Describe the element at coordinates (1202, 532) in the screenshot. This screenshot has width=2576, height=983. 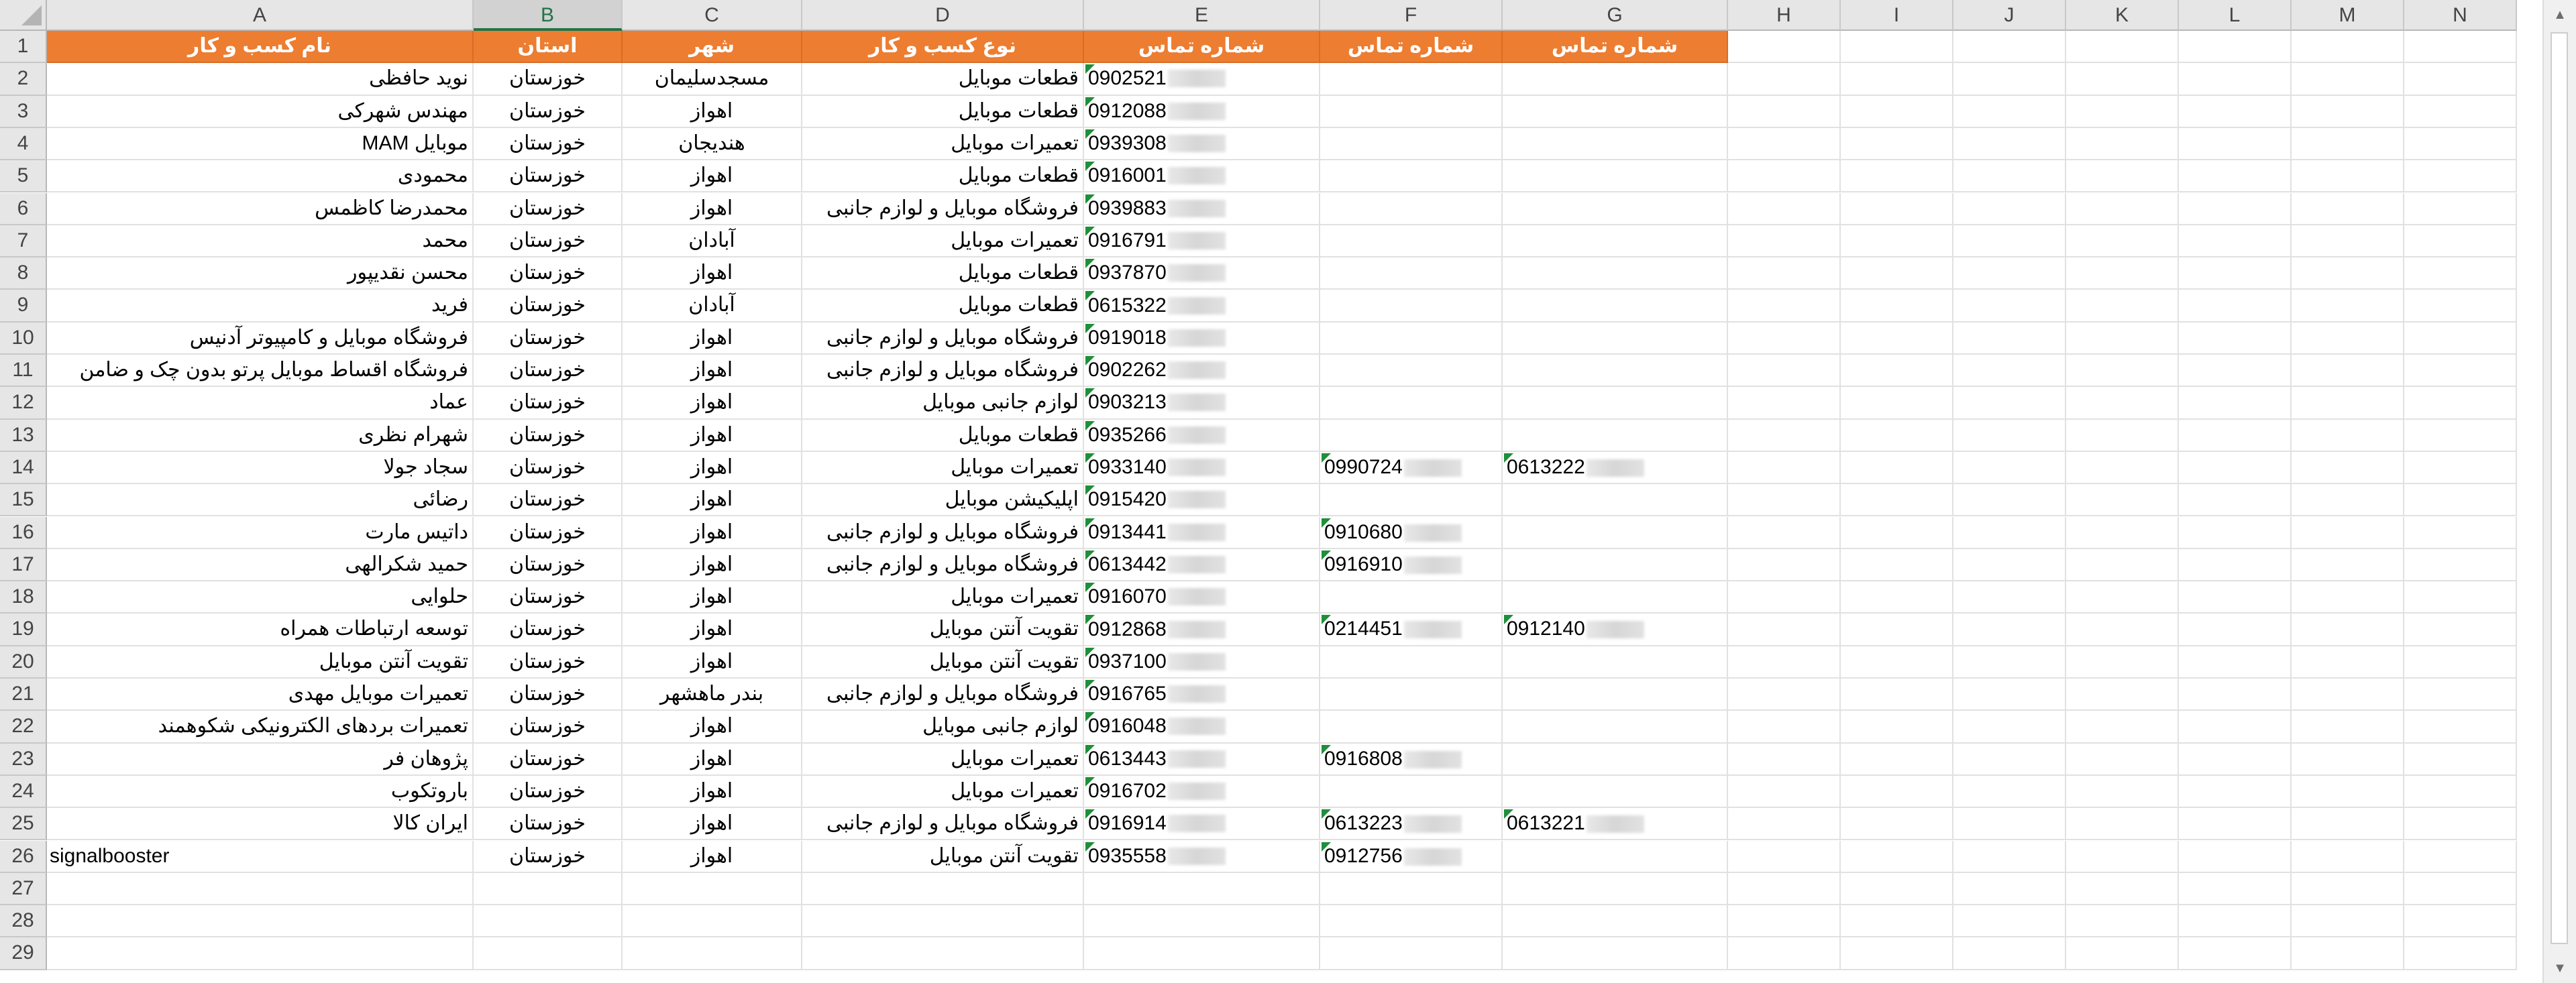
I see `phone-cell: 0913441` at that location.